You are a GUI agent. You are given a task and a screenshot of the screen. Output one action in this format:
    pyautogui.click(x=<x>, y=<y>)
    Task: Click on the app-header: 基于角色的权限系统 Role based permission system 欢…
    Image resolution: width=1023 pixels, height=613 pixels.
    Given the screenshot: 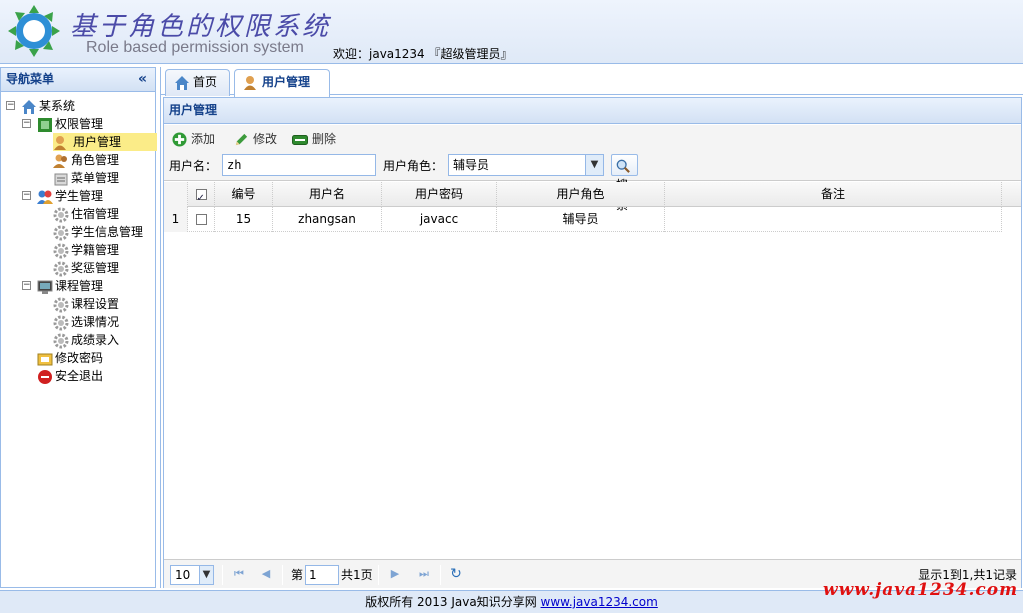 What is the action you would take?
    pyautogui.click(x=511, y=32)
    